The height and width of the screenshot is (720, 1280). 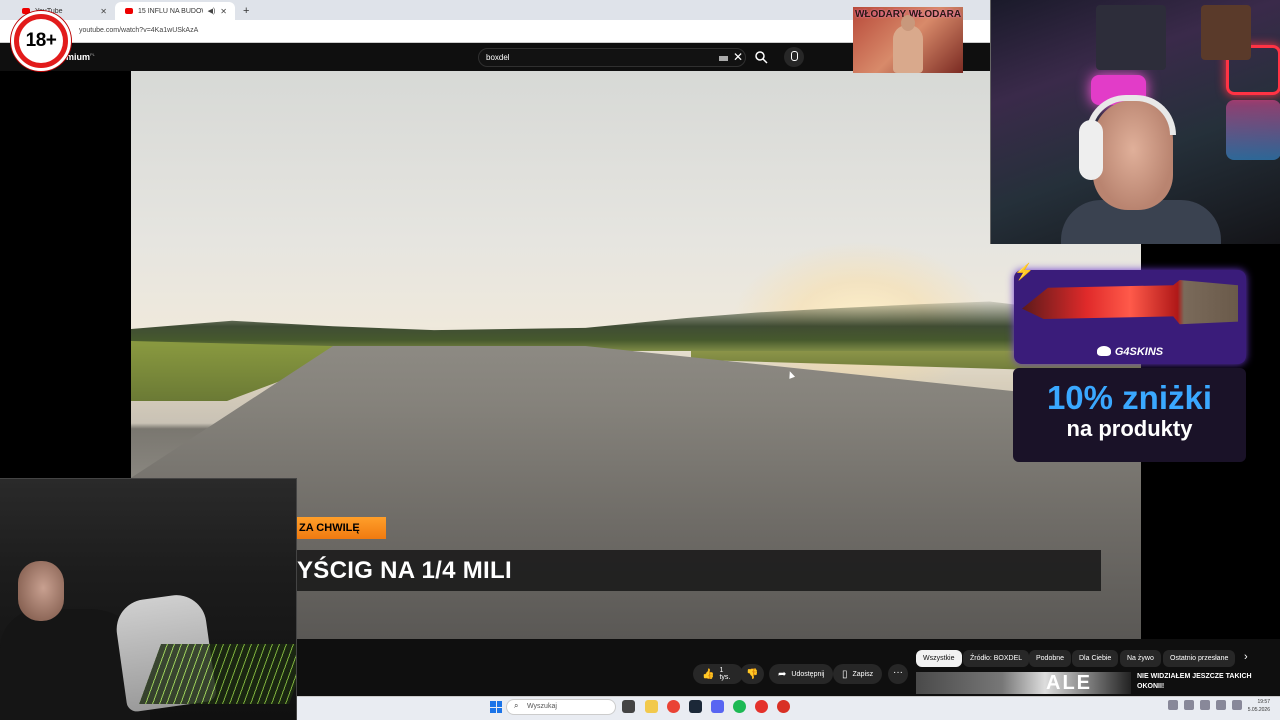 I want to click on brand-logo-icon, so click(x=1103, y=351).